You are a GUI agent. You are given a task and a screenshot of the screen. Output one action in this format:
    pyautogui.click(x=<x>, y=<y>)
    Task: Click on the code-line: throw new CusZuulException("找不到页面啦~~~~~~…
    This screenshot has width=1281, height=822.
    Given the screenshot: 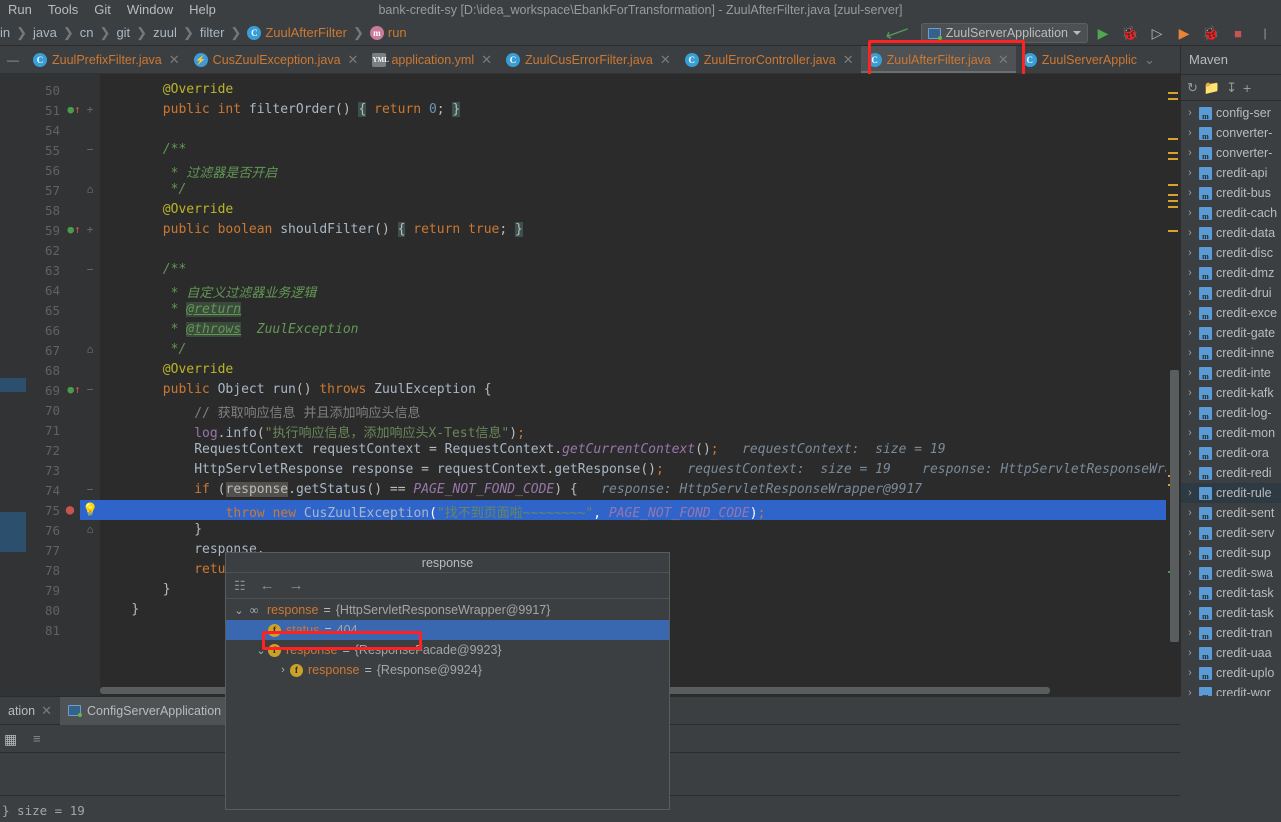 What is the action you would take?
    pyautogui.click(x=496, y=511)
    